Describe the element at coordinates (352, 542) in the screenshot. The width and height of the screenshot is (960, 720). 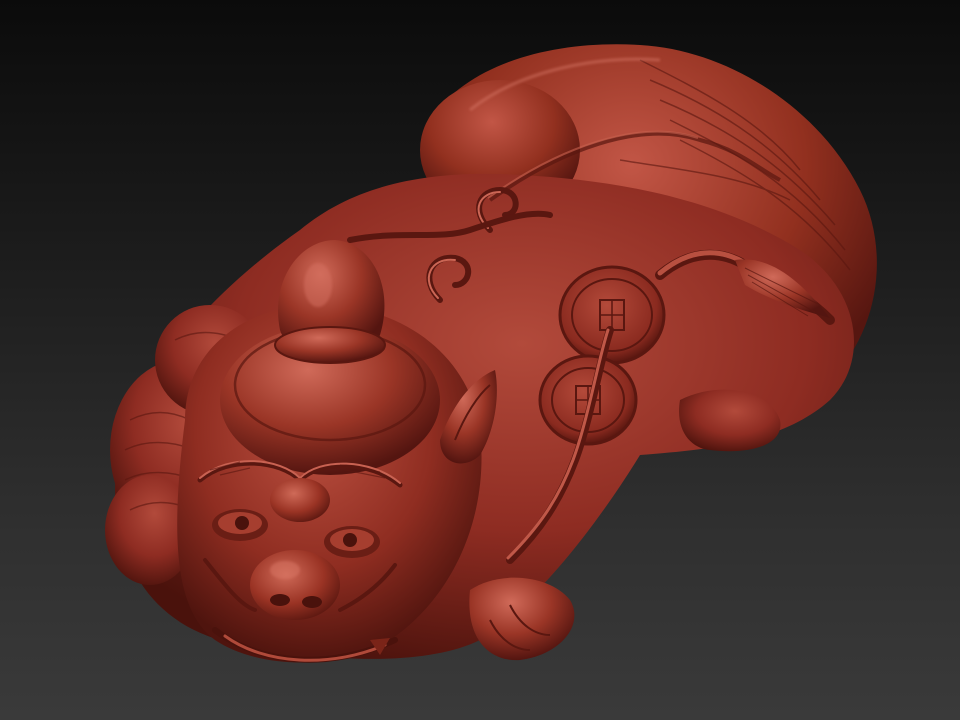
I see `right-eye` at that location.